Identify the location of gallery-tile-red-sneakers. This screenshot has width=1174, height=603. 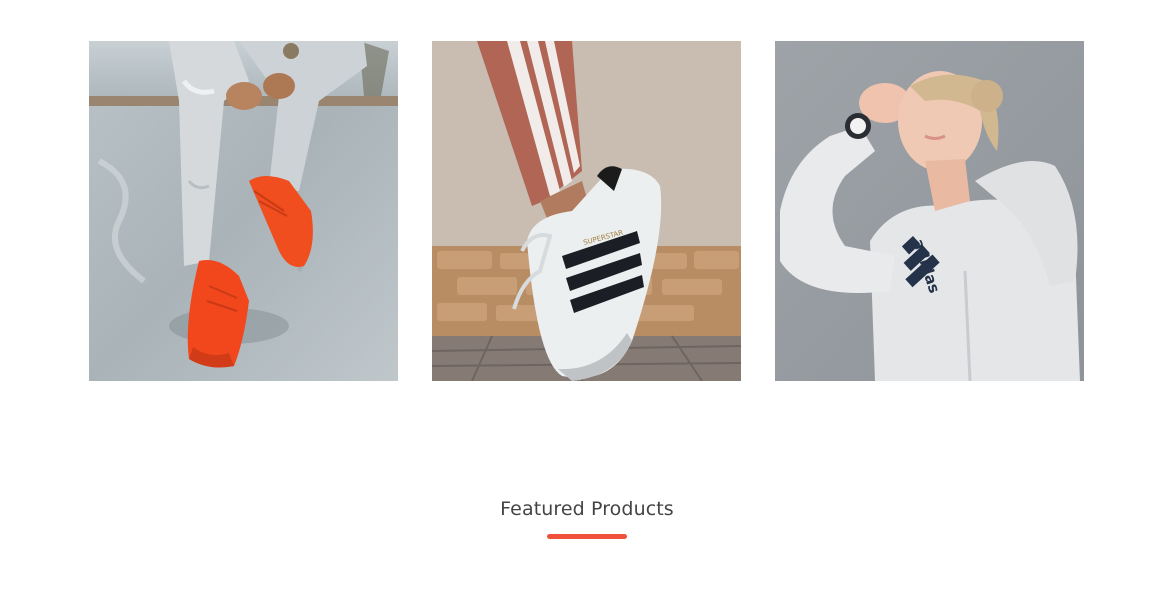
(243, 211).